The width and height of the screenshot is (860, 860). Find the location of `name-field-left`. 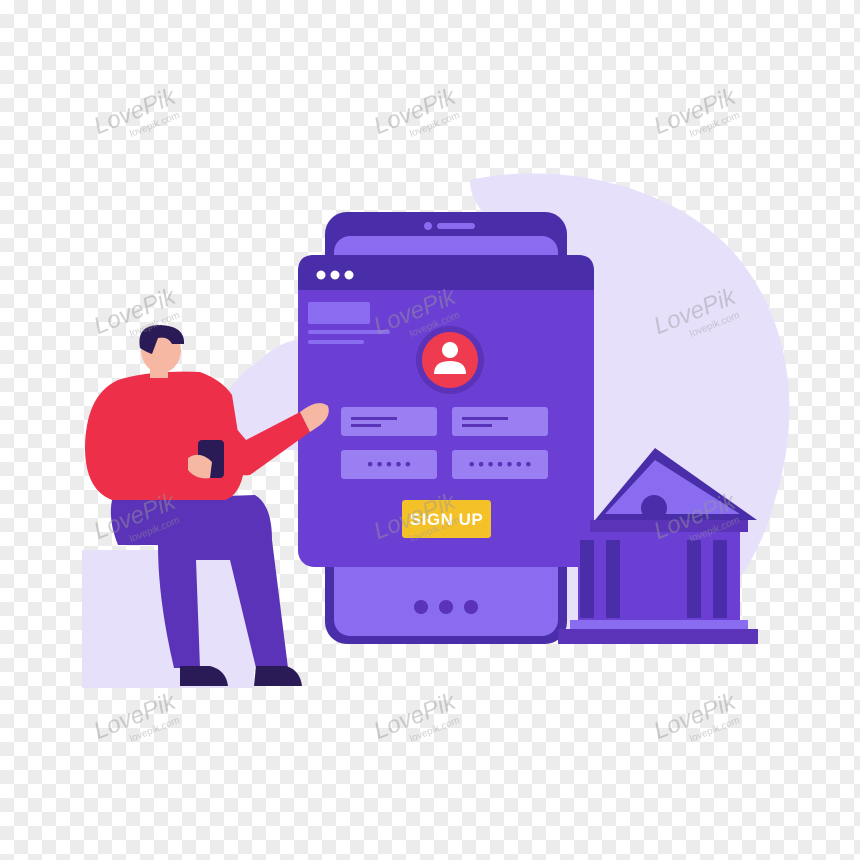

name-field-left is located at coordinates (389, 421).